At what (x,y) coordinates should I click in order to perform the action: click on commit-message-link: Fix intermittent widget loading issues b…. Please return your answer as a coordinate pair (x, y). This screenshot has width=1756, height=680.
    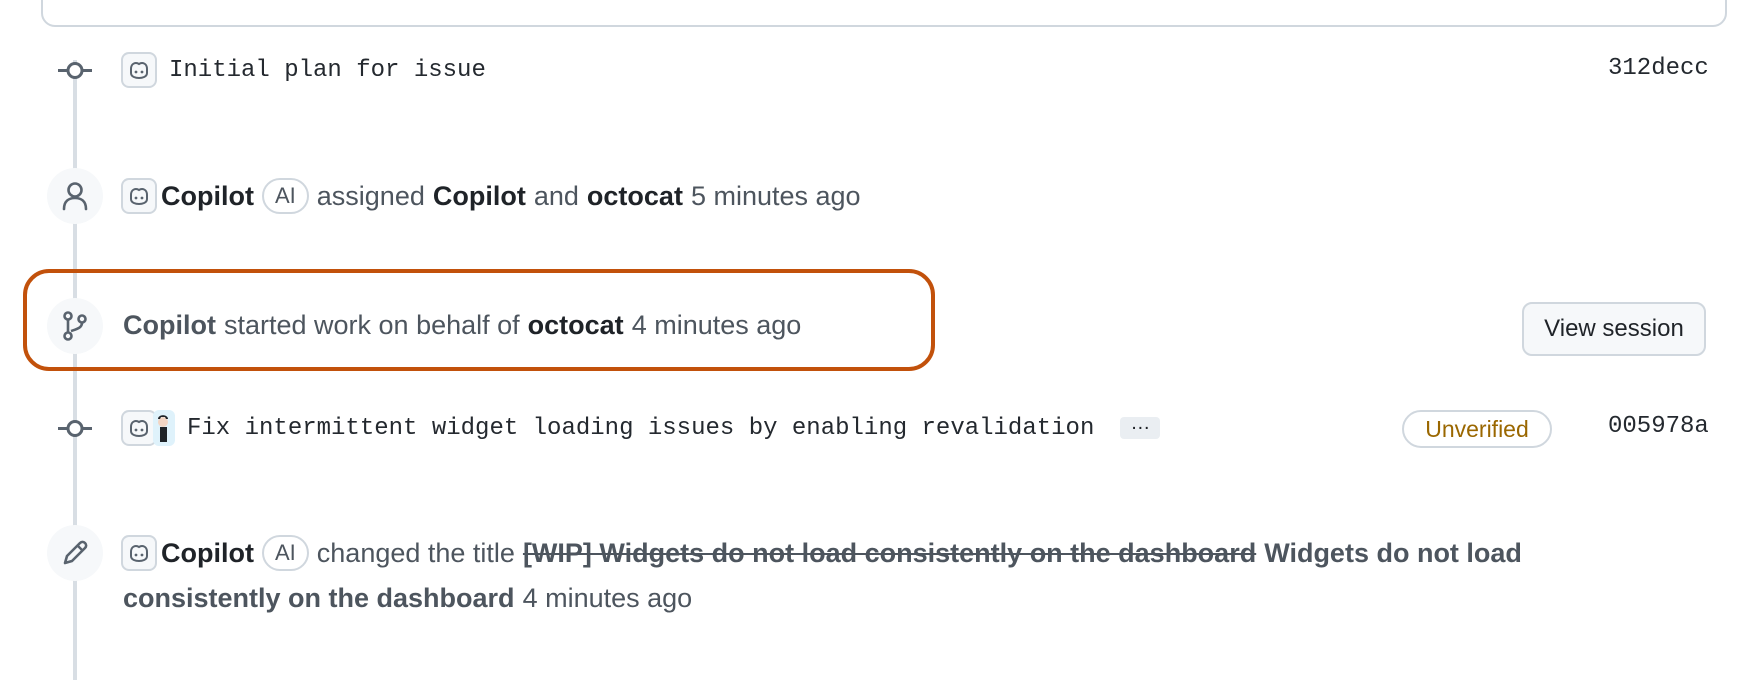
    Looking at the image, I should click on (640, 428).